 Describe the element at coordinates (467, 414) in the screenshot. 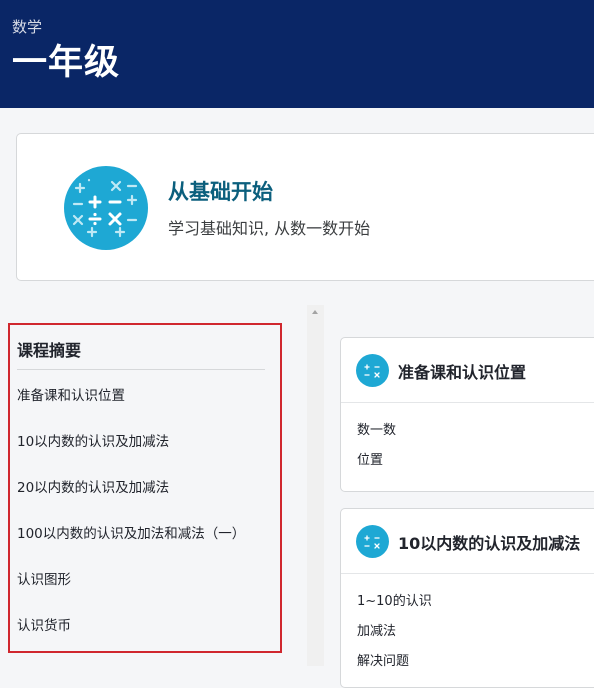

I see `unit-card: 准备课和认识位置 数一数 位置` at that location.